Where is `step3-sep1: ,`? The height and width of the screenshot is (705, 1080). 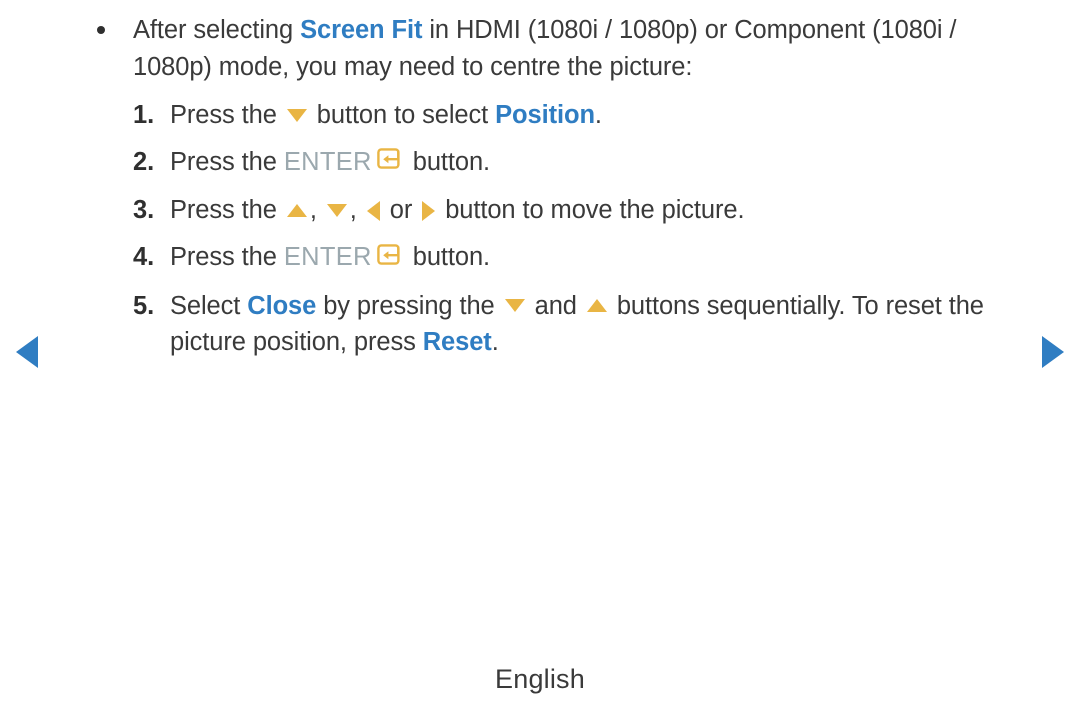 step3-sep1: , is located at coordinates (316, 210).